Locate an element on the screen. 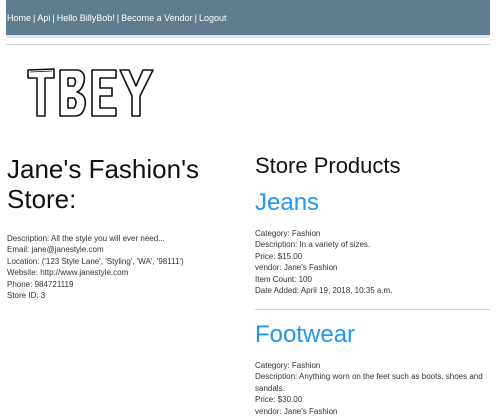 The height and width of the screenshot is (416, 500). product-name-footwear-link: Footwear is located at coordinates (305, 335).